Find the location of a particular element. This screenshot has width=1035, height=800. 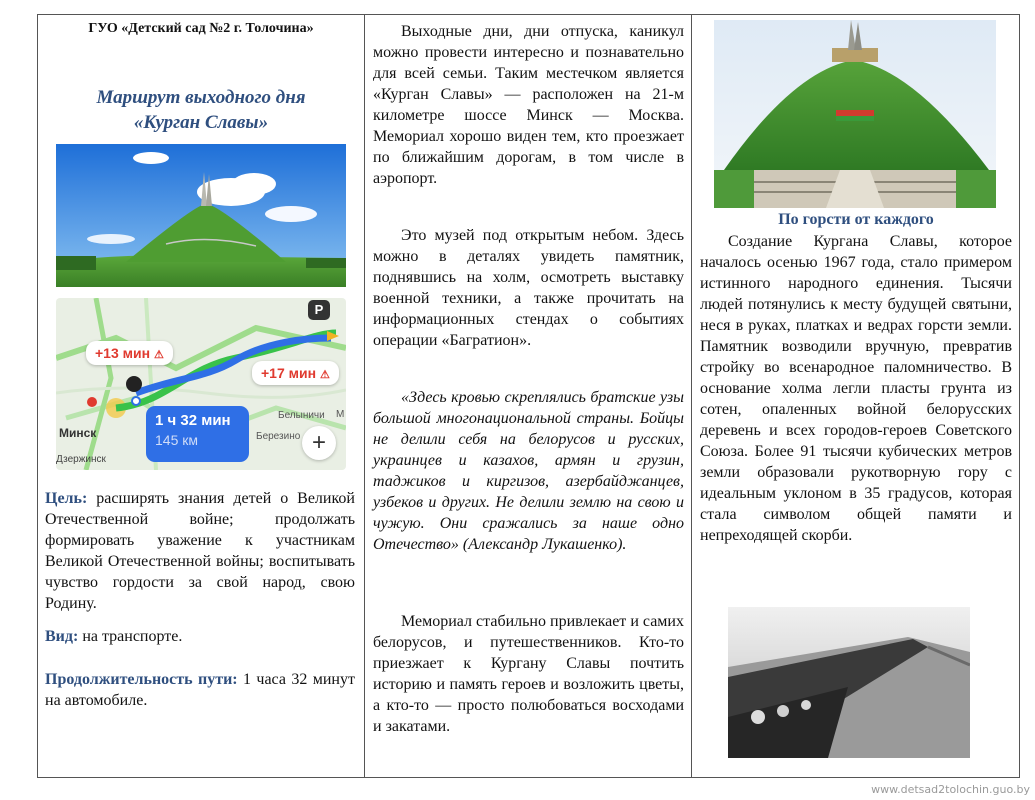

map-label-minsk: Минск is located at coordinates (78, 433).